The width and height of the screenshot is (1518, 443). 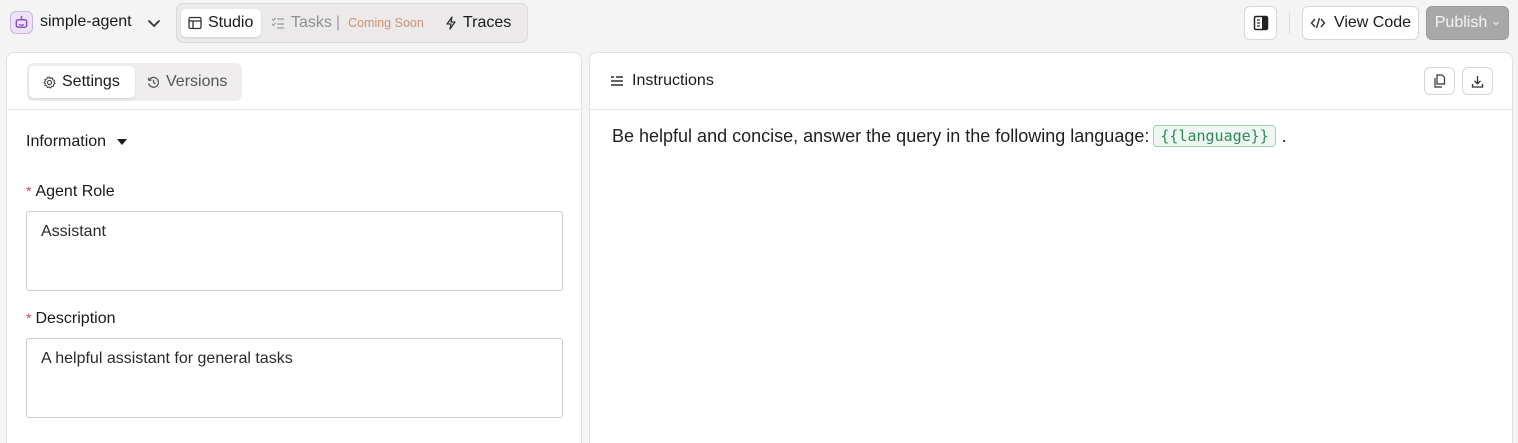 I want to click on publish-button: Publish, so click(x=1467, y=23).